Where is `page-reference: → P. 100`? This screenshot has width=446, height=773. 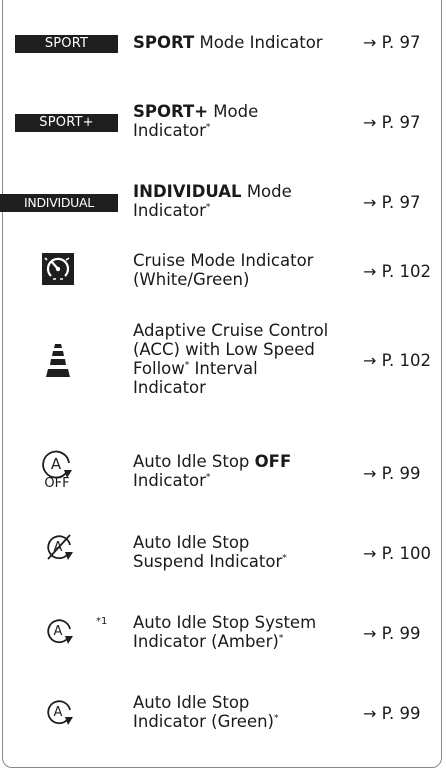
page-reference: → P. 100 is located at coordinates (397, 553).